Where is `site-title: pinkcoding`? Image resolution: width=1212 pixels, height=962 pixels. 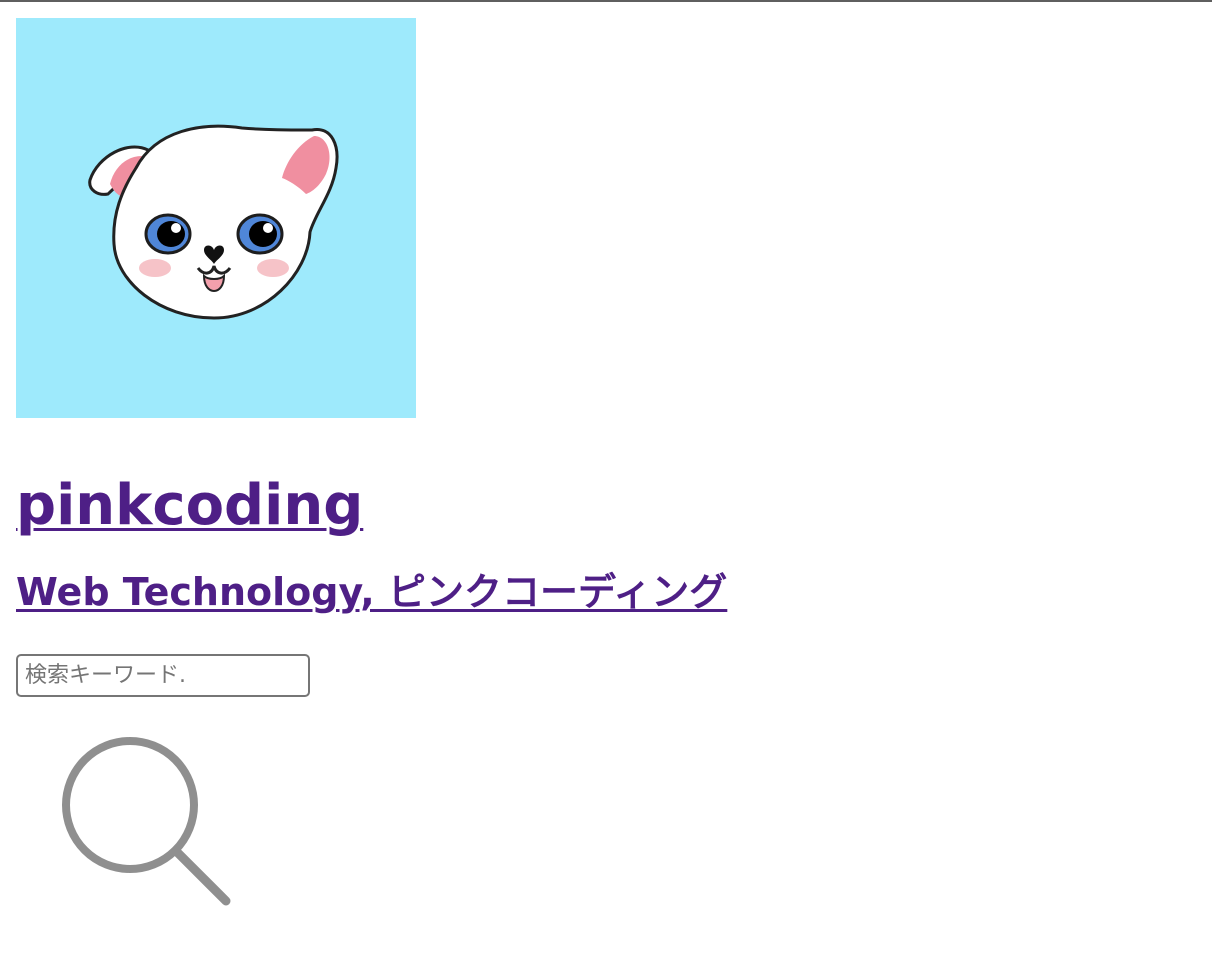
site-title: pinkcoding is located at coordinates (606, 506).